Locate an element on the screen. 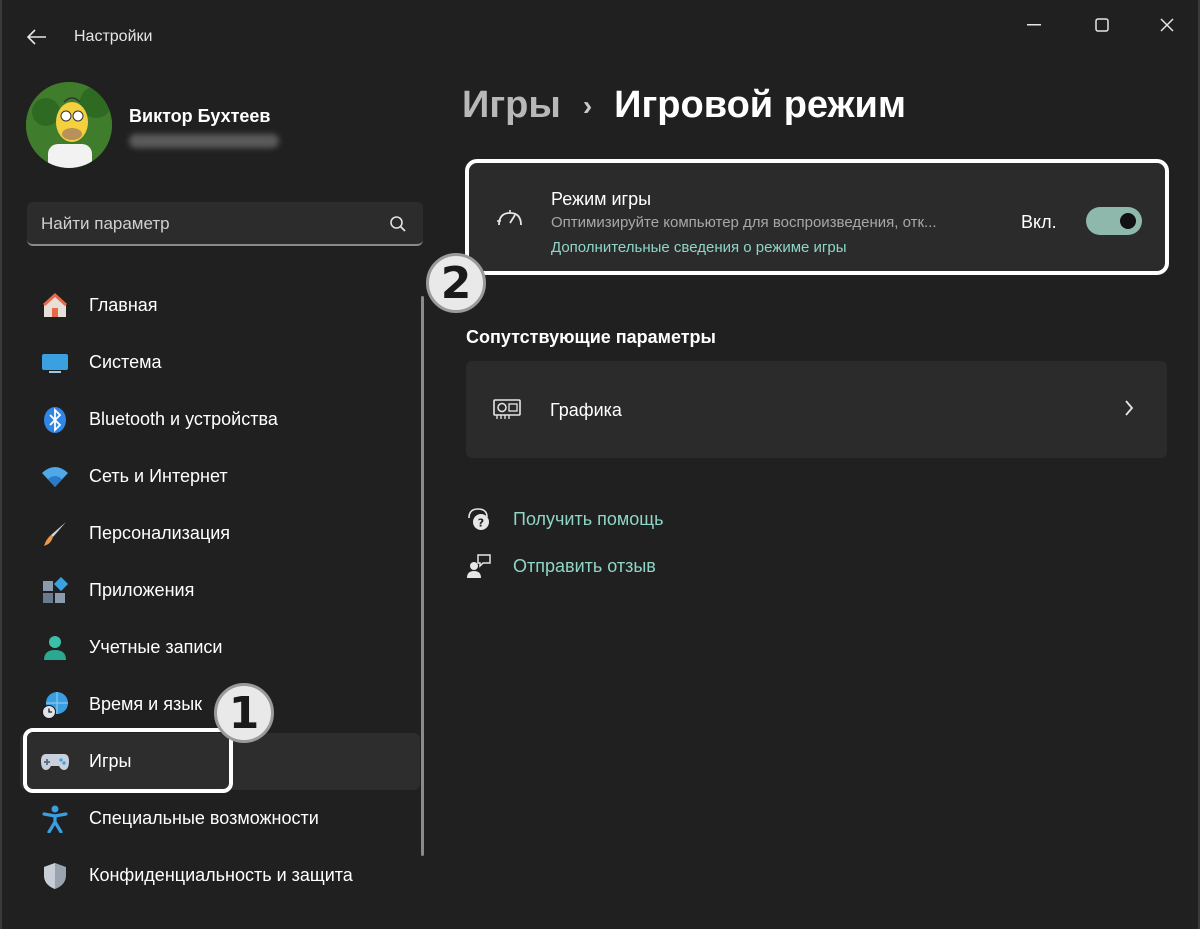  avatar-image is located at coordinates (69, 125).